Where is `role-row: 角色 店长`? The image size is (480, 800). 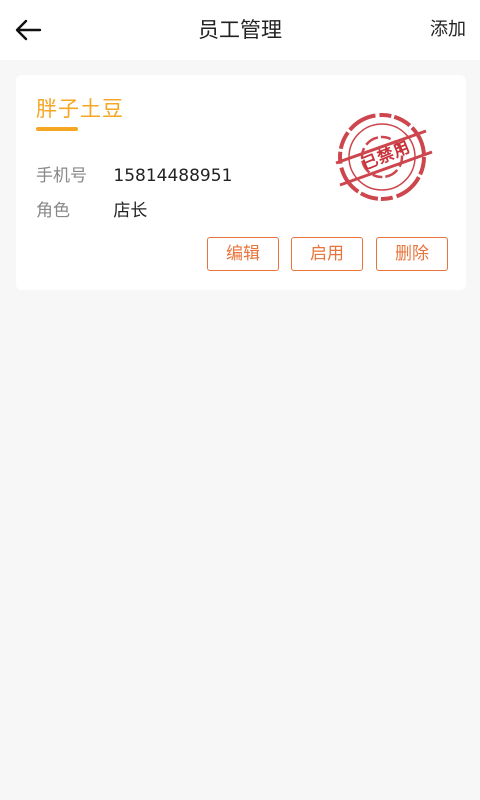
role-row: 角色 店长 is located at coordinates (91, 208).